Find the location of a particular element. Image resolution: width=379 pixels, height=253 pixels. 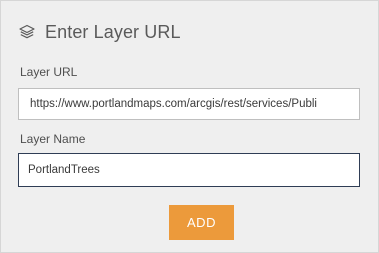

panel-header: Enter Layer URL is located at coordinates (99, 32).